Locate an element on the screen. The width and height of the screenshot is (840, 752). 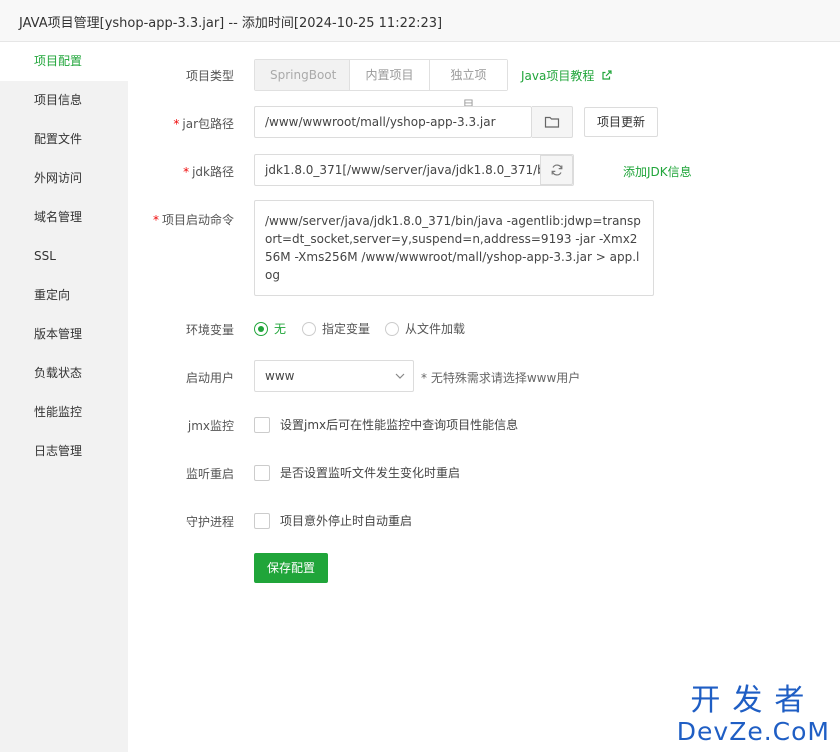
start-user-select: www is located at coordinates (334, 376).